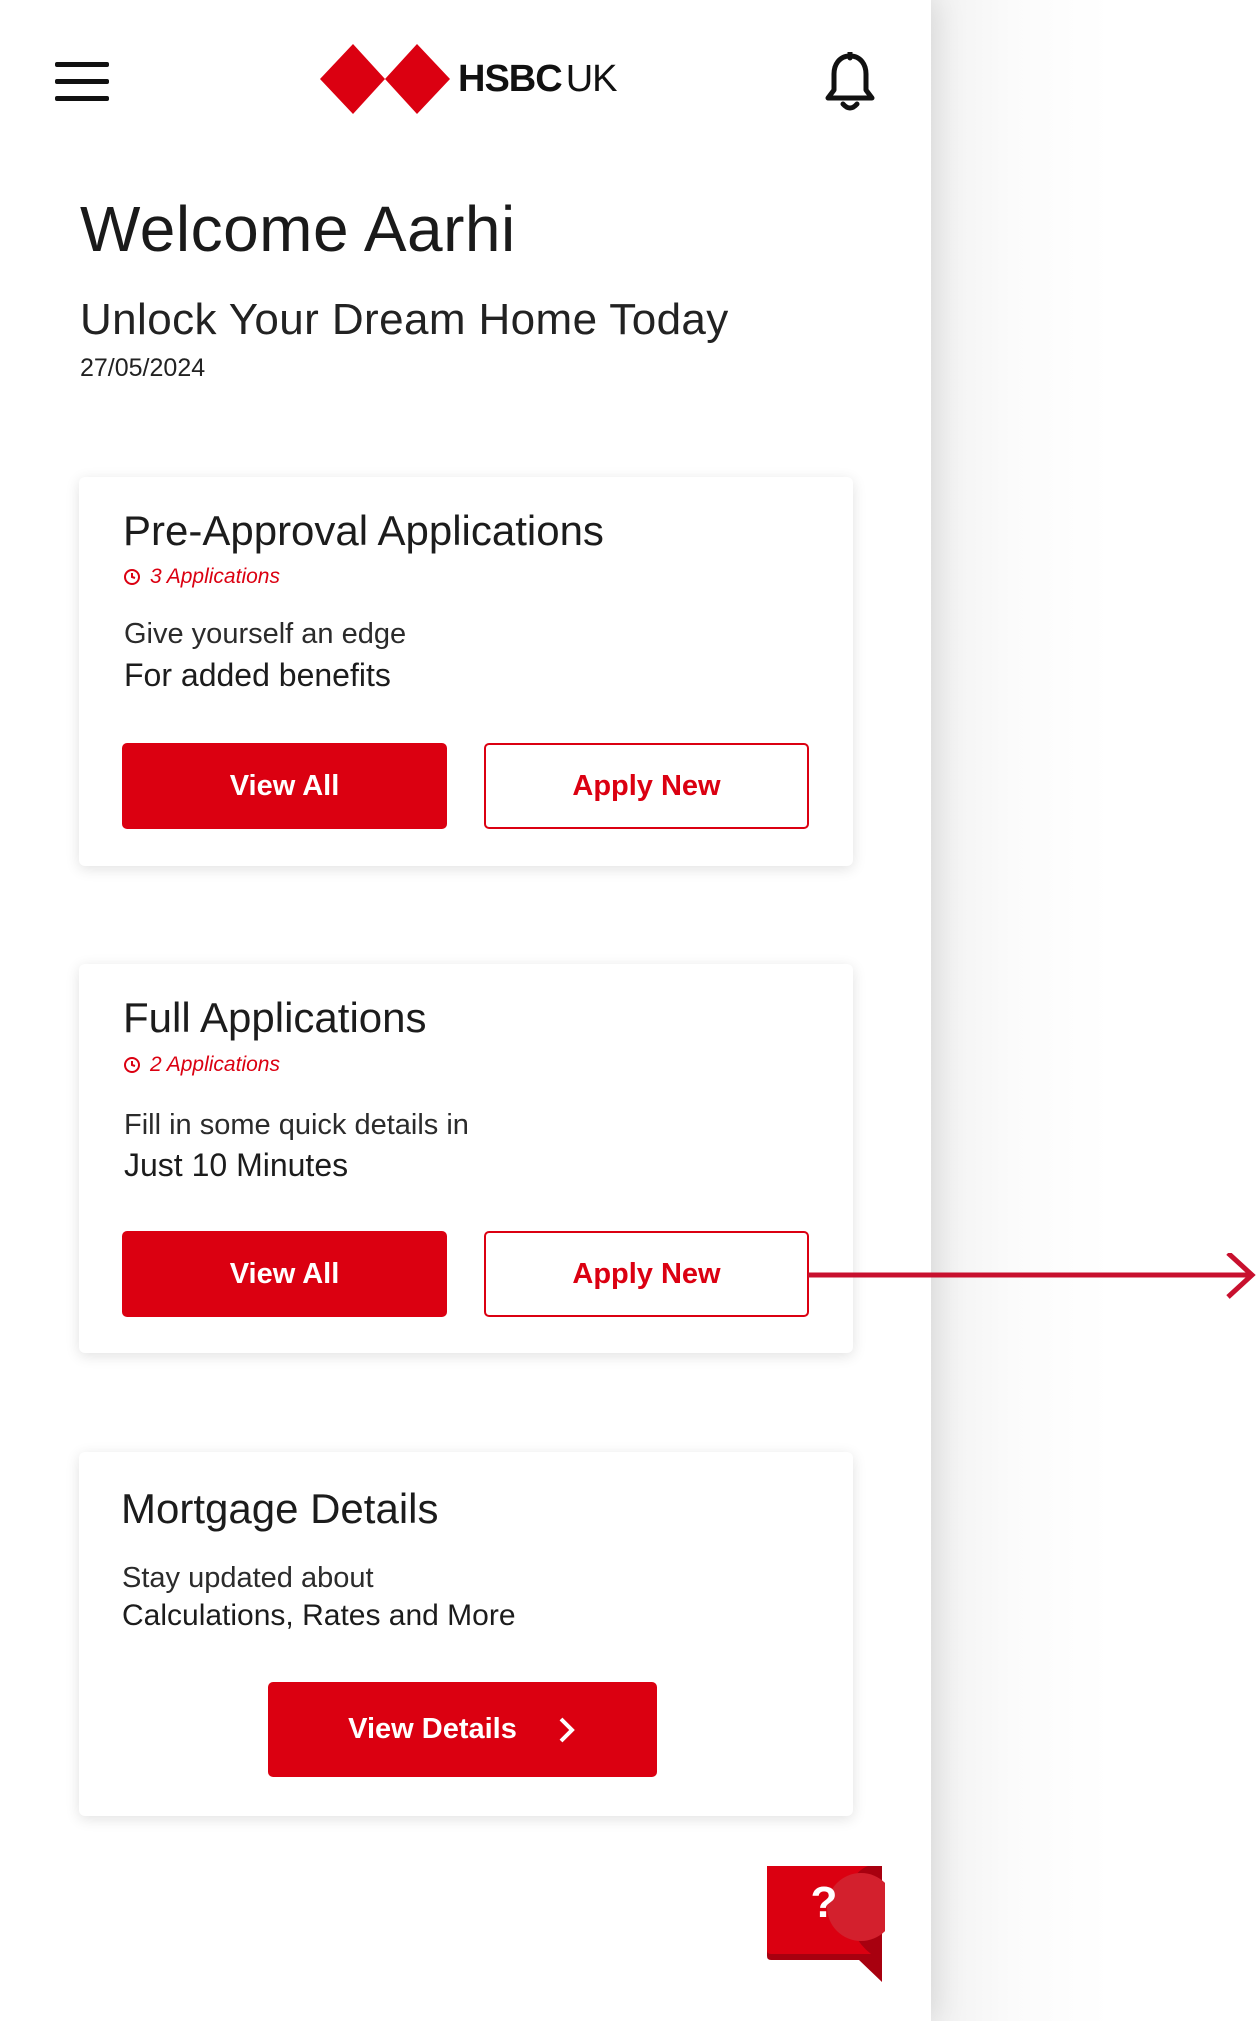 This screenshot has width=1256, height=2021. I want to click on view-details-button: View Details, so click(462, 1729).